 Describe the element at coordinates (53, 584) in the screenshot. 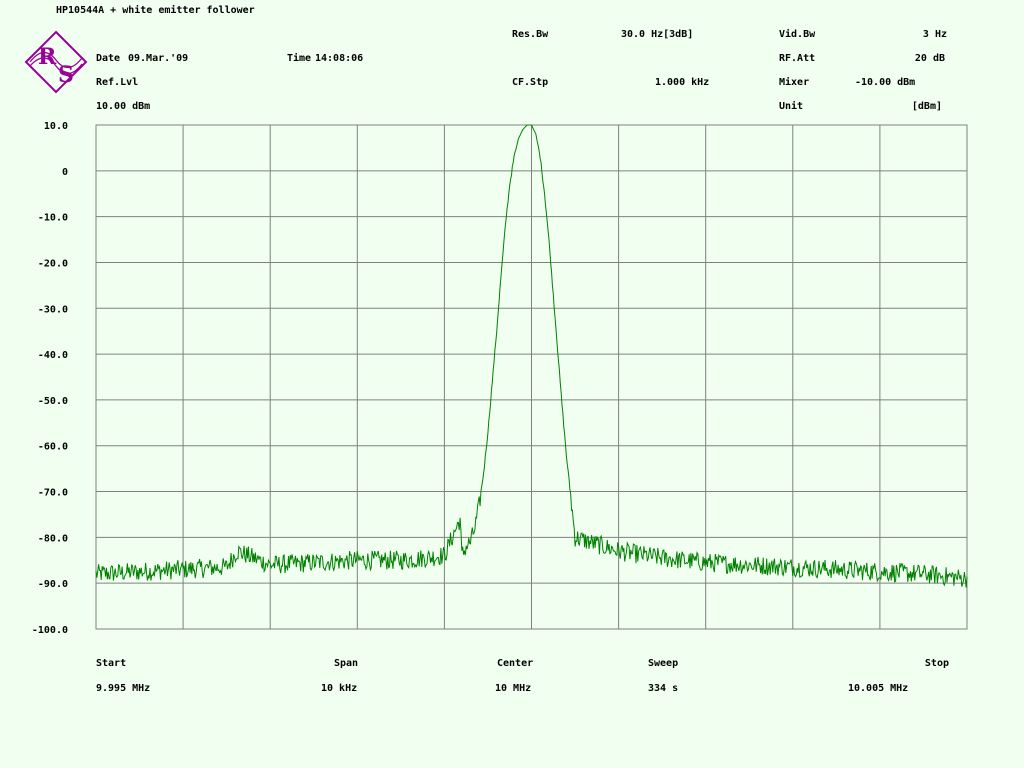

I see `y-tick-label: -90.0` at that location.